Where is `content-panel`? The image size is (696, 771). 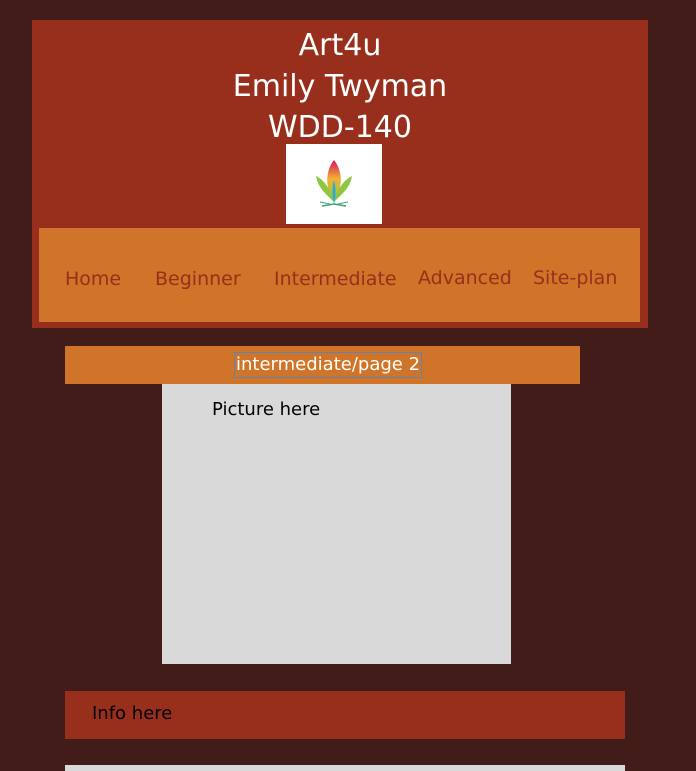
content-panel is located at coordinates (345, 768).